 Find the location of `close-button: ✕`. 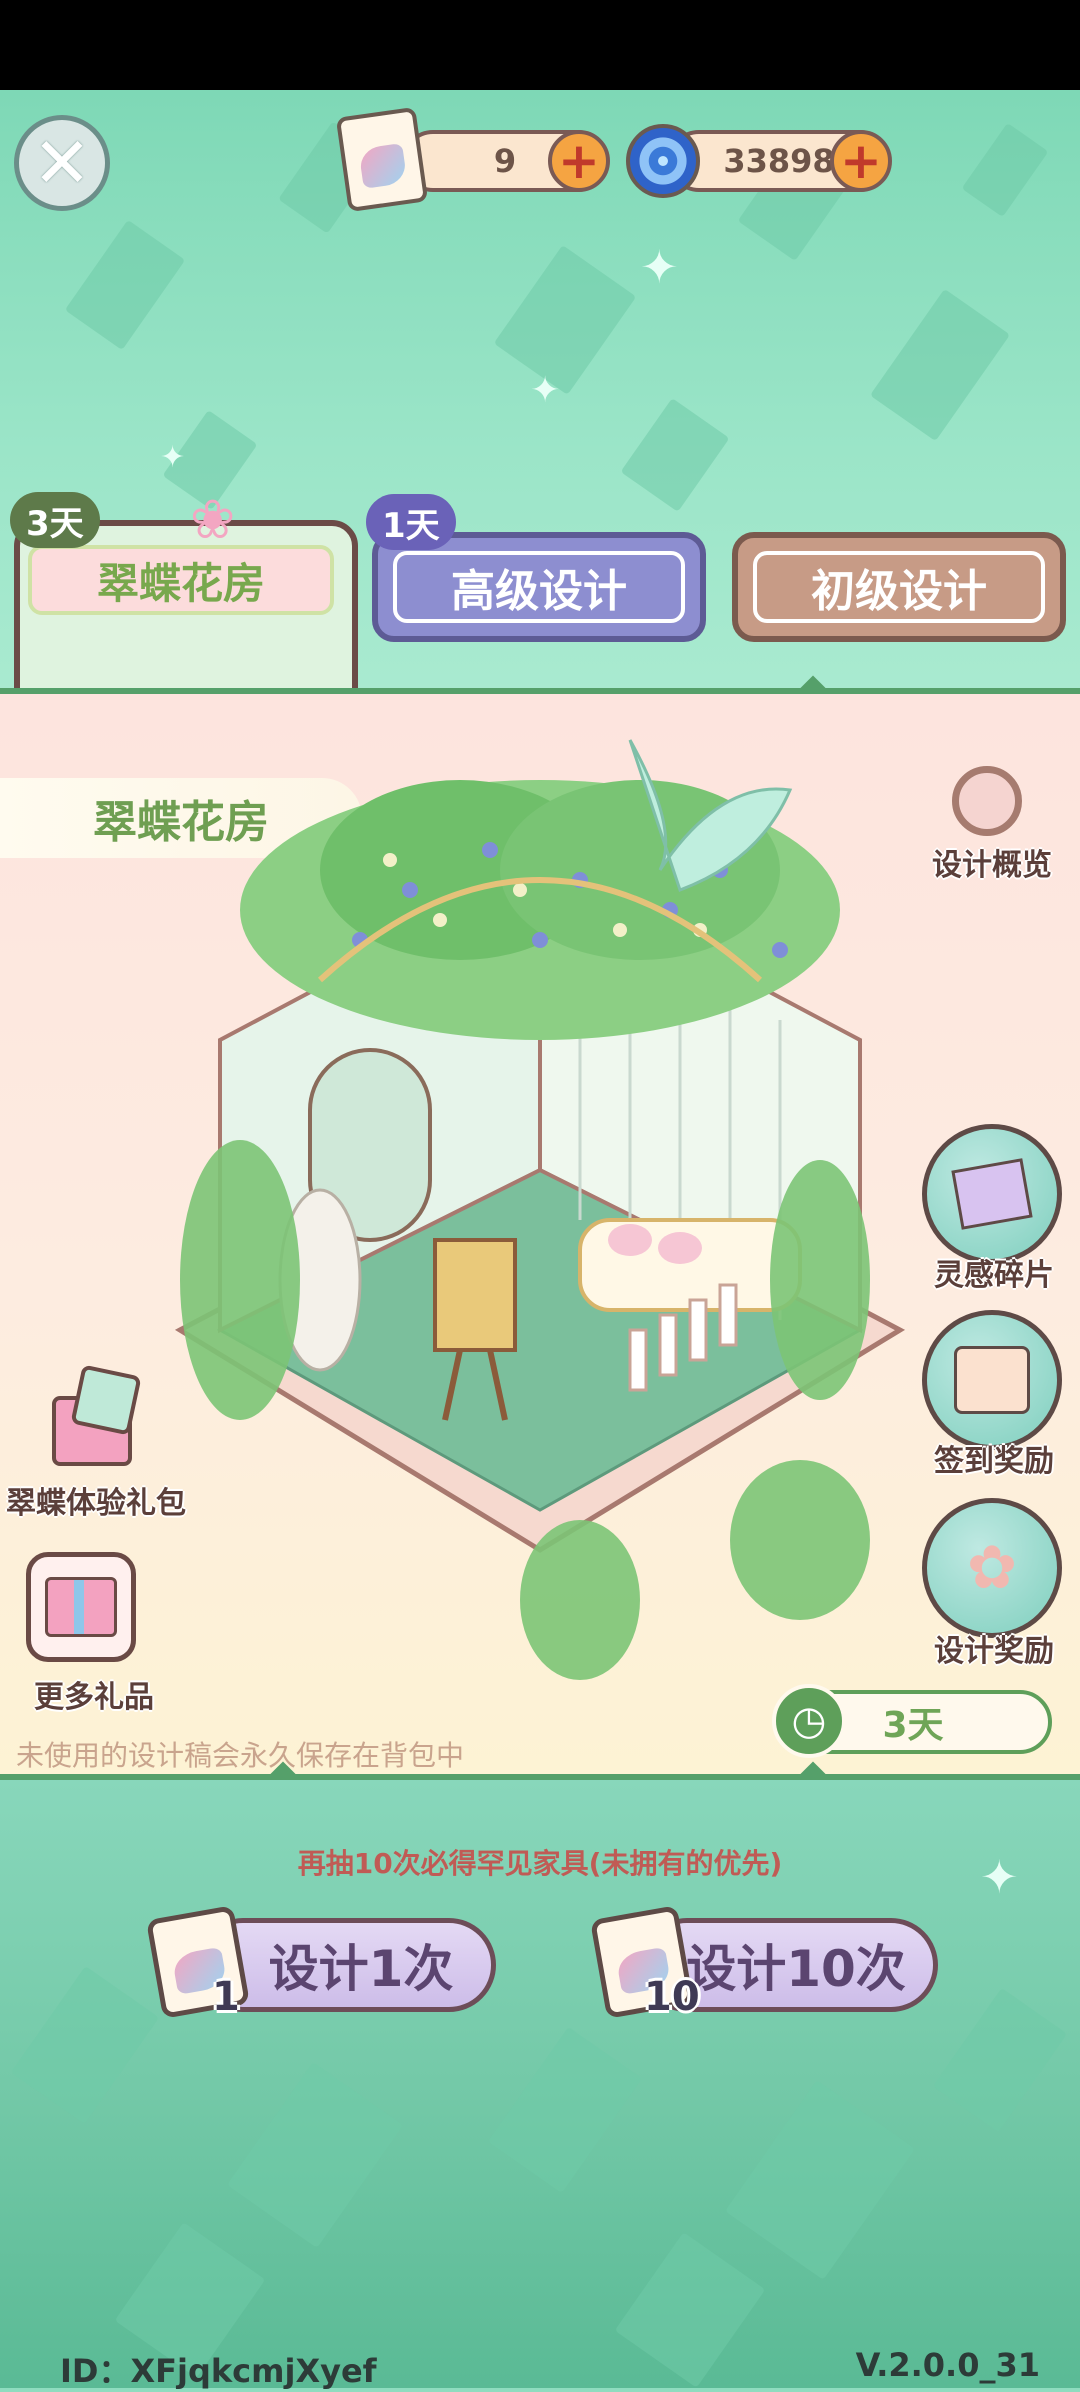

close-button: ✕ is located at coordinates (62, 163).